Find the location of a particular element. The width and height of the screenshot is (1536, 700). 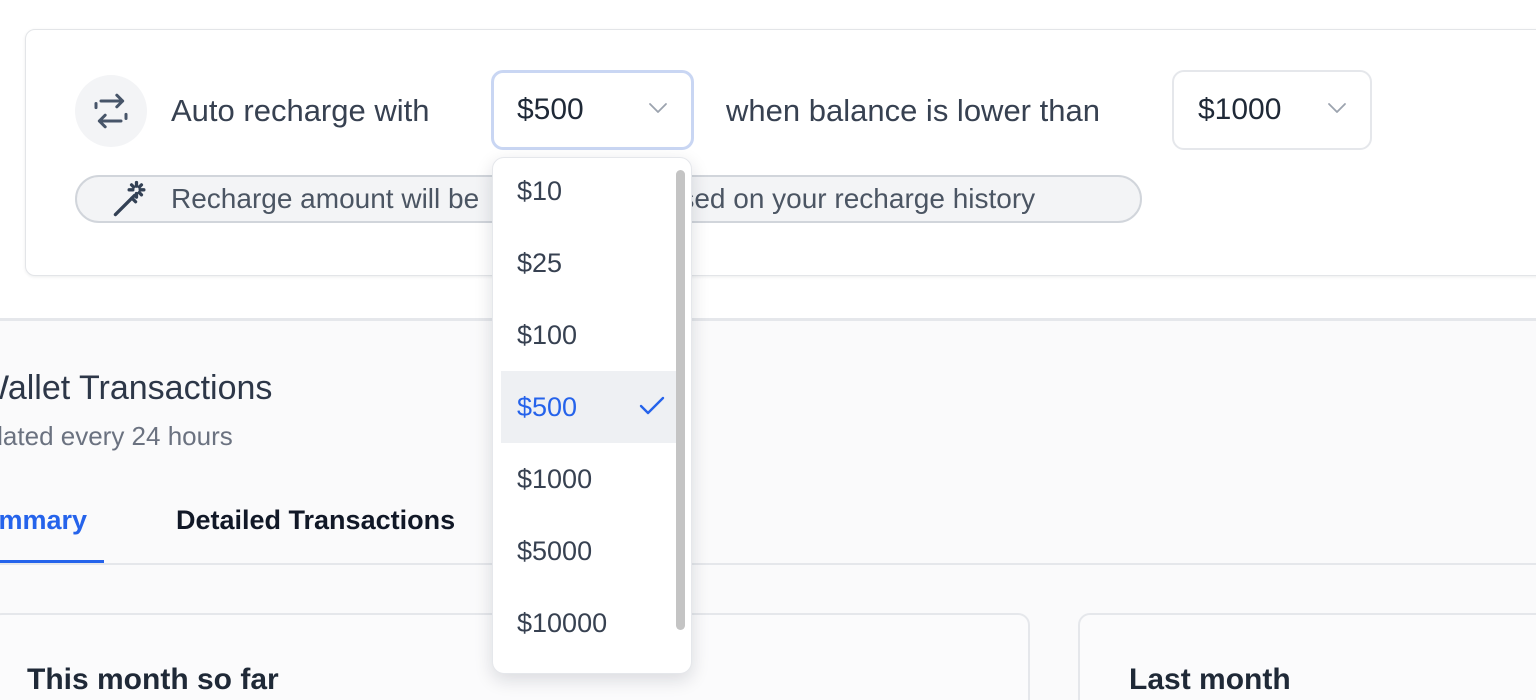

option-label: $5000 is located at coordinates (555, 550).